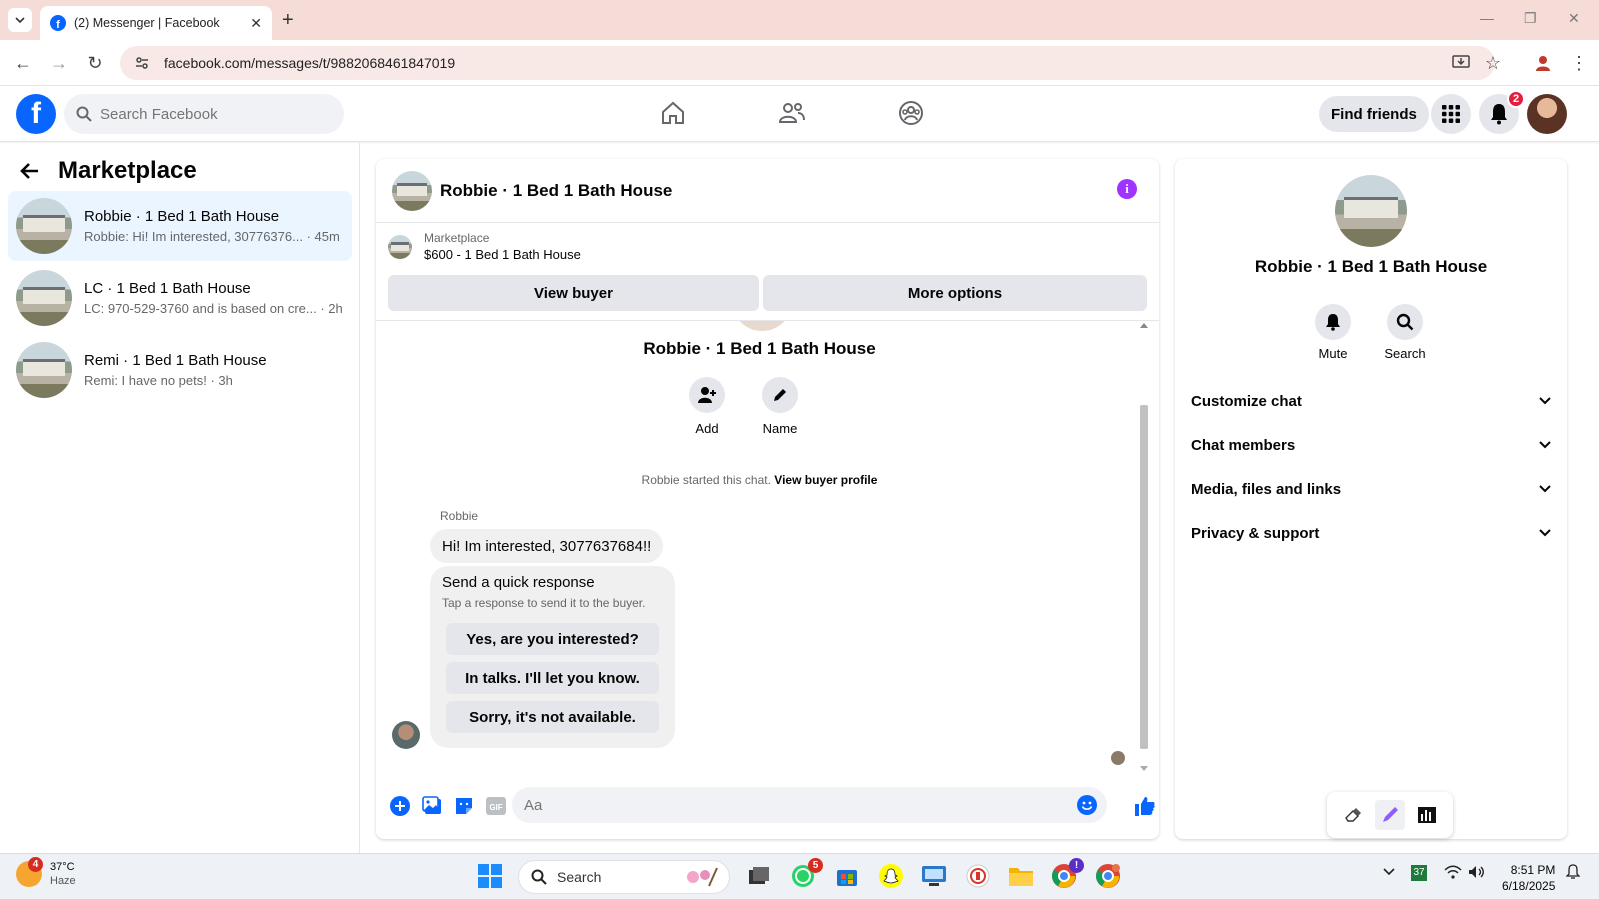 Image resolution: width=1599 pixels, height=899 pixels. Describe the element at coordinates (1502, 112) in the screenshot. I see `notifications-button: 2` at that location.